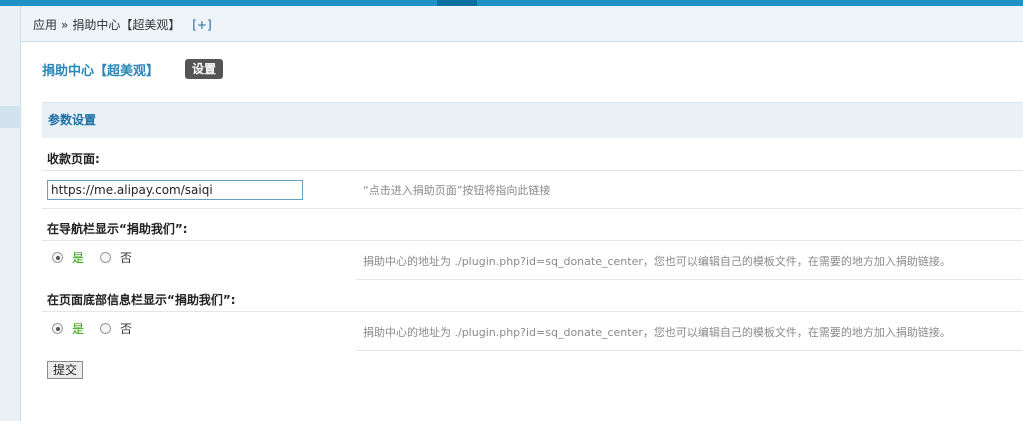  Describe the element at coordinates (10, 117) in the screenshot. I see `sidebar-selected-item` at that location.